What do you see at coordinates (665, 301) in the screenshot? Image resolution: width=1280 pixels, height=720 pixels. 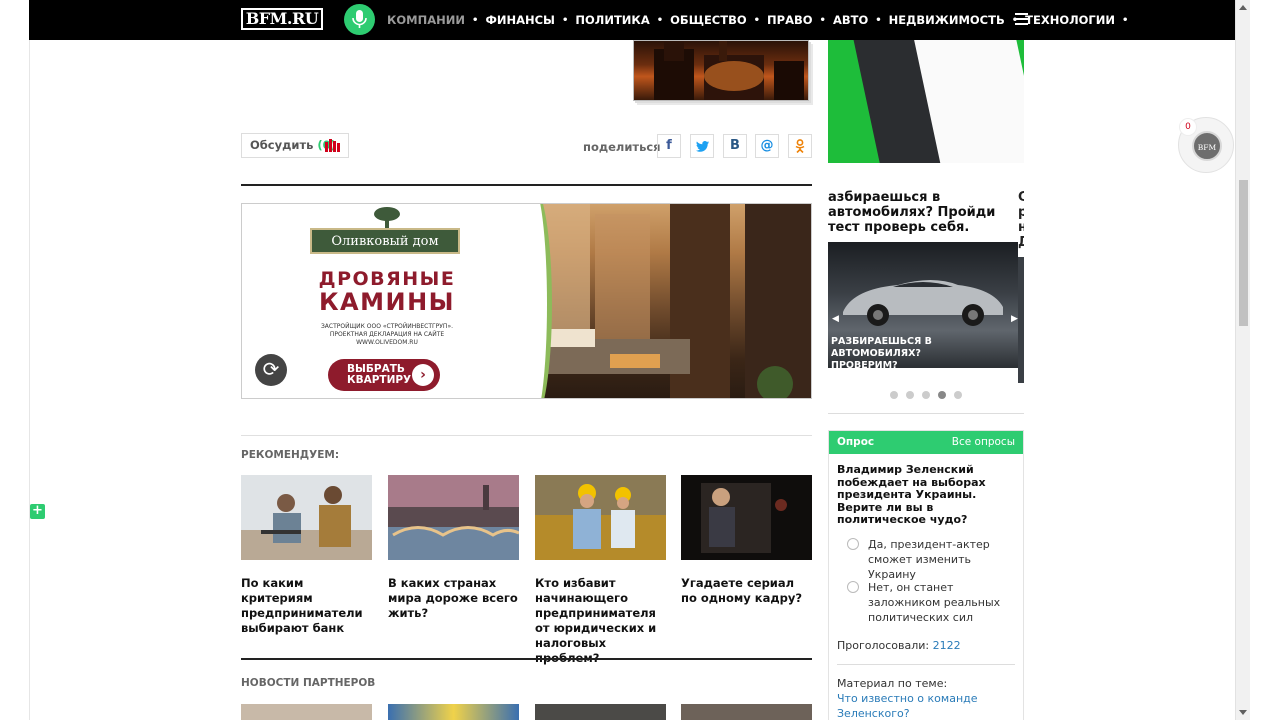 I see `ad-photo-interior` at bounding box center [665, 301].